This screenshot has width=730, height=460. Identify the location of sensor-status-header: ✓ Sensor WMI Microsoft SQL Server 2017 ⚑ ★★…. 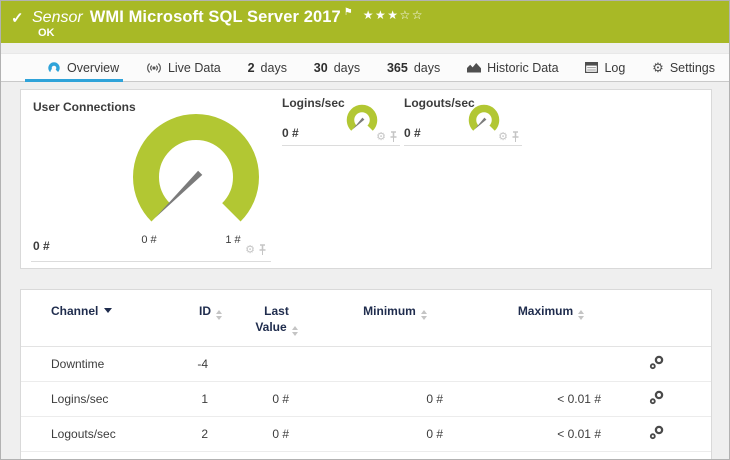
(365, 22).